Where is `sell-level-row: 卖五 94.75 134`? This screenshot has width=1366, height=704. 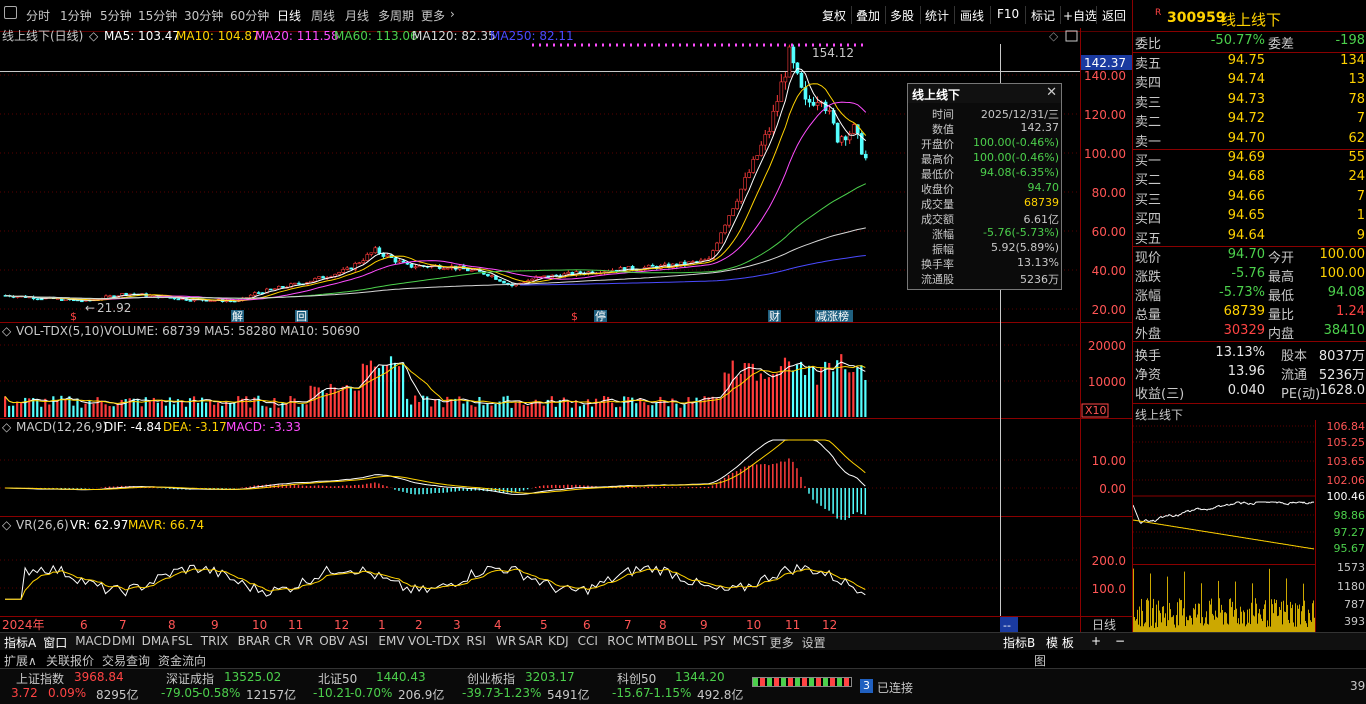
sell-level-row: 卖五 94.75 134 is located at coordinates (1249, 62).